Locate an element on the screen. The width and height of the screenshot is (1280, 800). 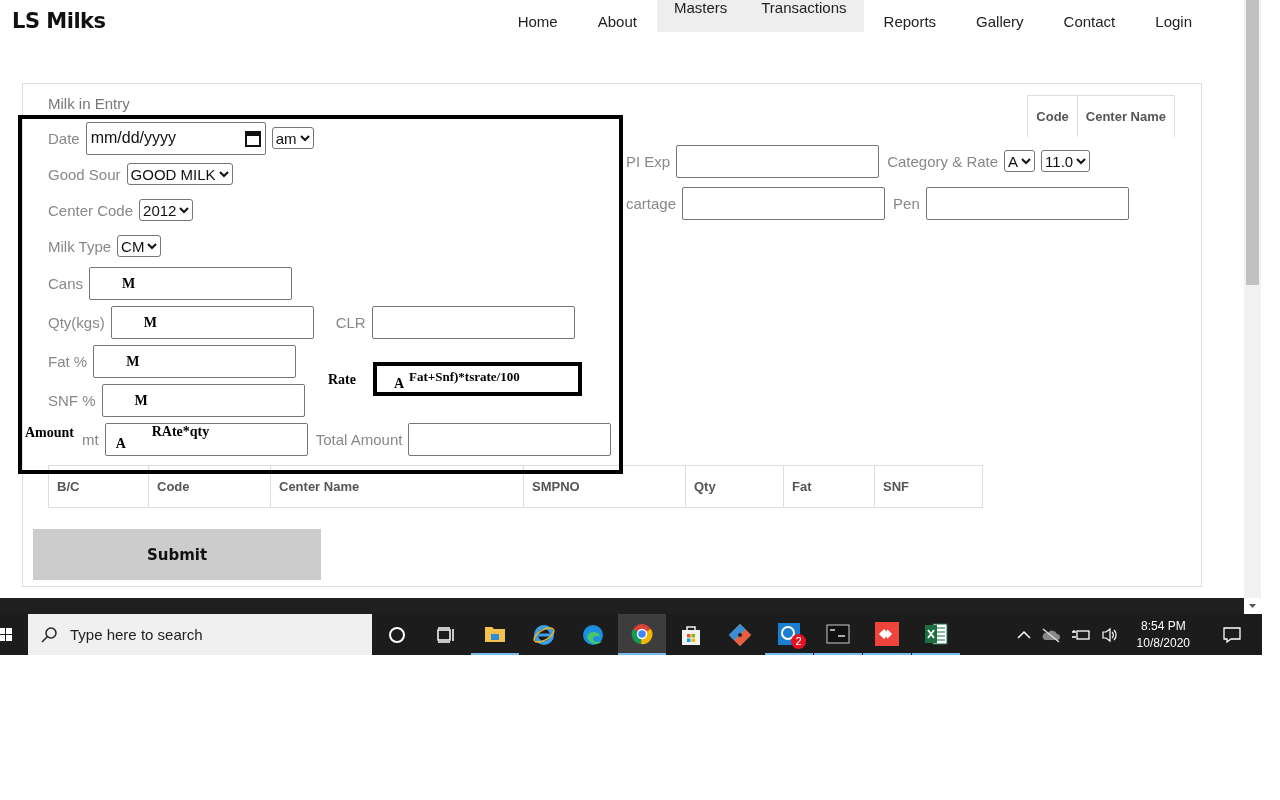
table-header: SNF is located at coordinates (896, 487).